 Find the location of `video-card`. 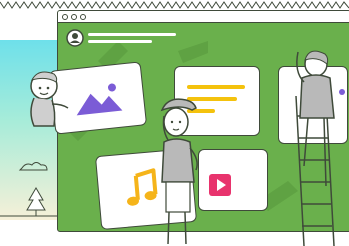

video-card is located at coordinates (233, 180).